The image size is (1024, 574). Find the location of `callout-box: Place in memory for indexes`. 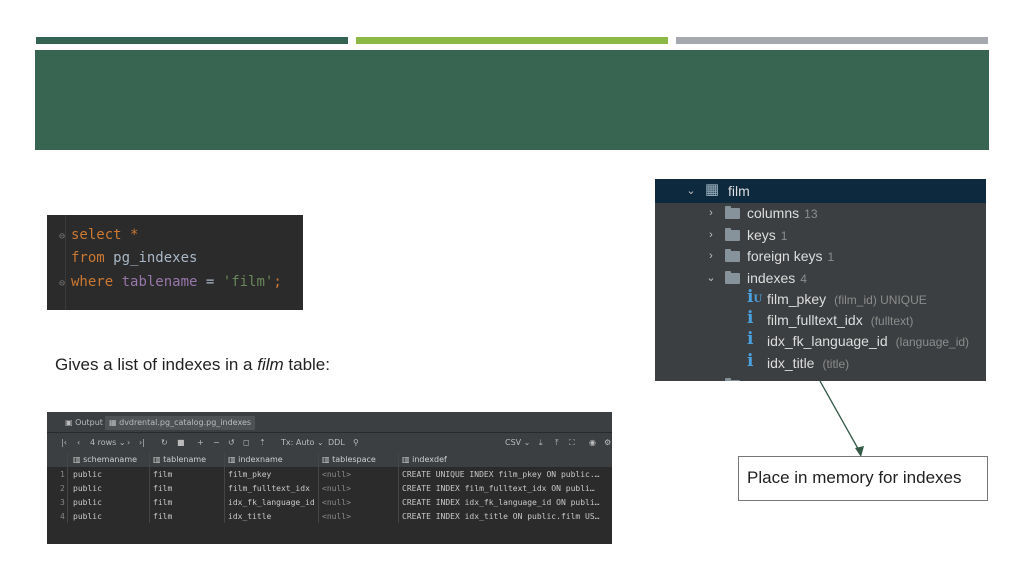

callout-box: Place in memory for indexes is located at coordinates (863, 478).